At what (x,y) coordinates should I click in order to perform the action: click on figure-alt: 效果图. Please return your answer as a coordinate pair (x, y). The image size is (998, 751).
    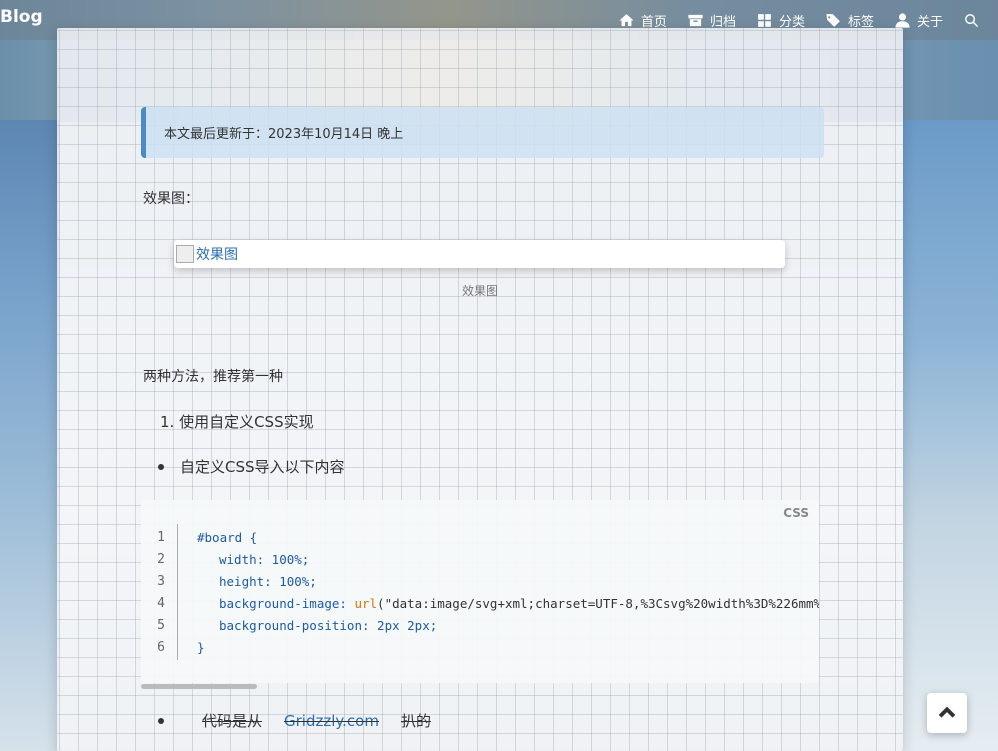
    Looking at the image, I should click on (217, 255).